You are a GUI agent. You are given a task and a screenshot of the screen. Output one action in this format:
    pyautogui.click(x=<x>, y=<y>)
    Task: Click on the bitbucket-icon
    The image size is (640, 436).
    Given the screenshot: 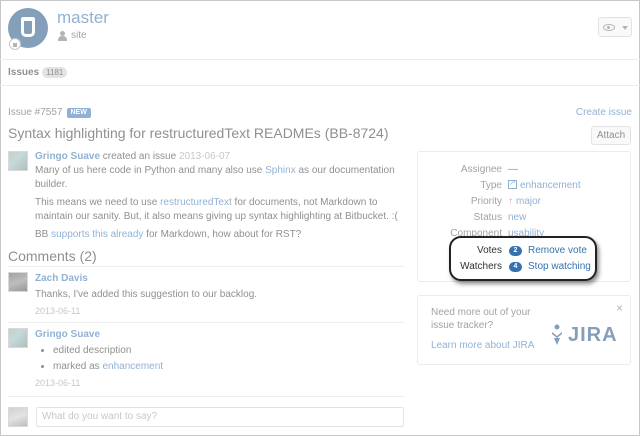 What is the action you would take?
    pyautogui.click(x=28, y=27)
    